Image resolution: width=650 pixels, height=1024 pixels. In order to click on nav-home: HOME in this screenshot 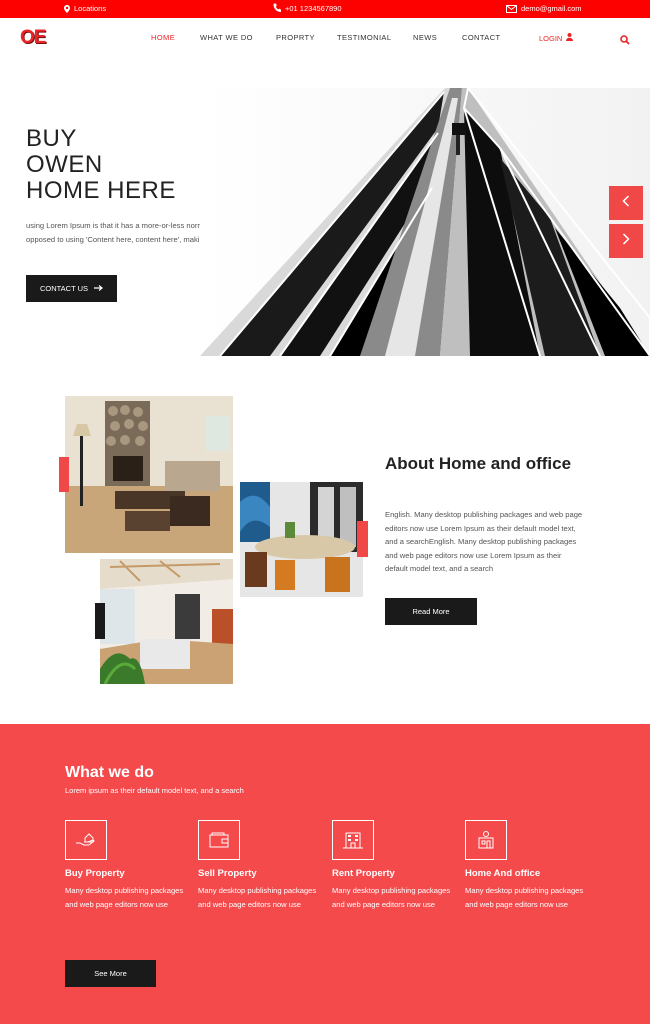, I will do `click(163, 37)`.